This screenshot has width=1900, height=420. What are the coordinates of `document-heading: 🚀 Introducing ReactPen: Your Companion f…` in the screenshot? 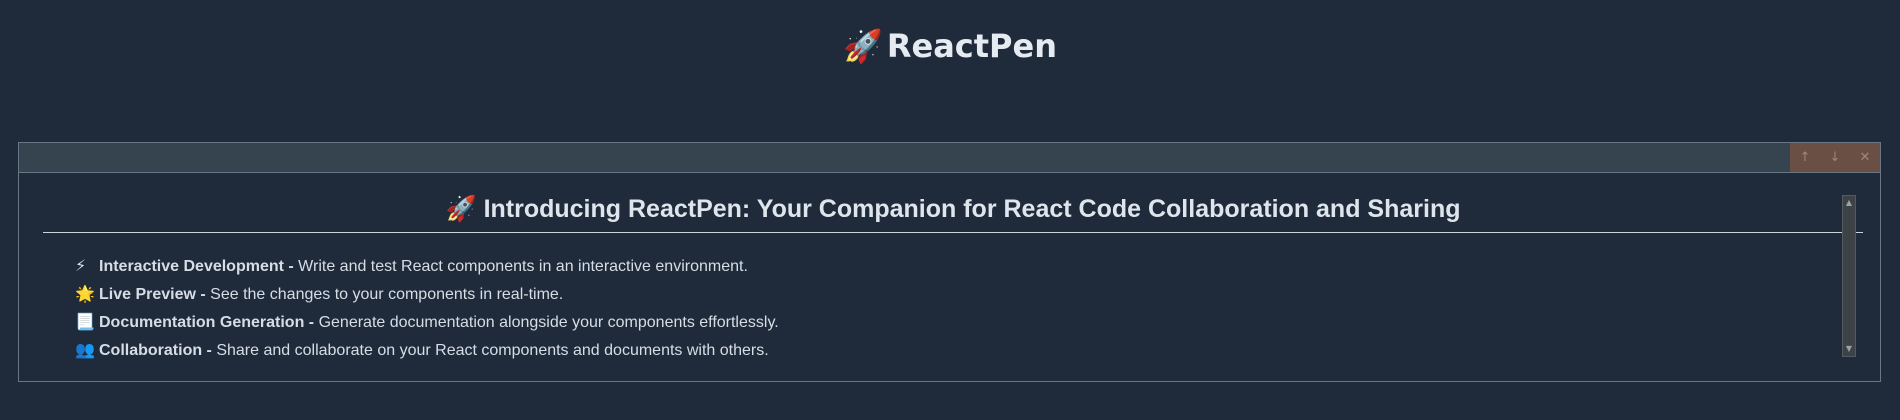 It's located at (953, 214).